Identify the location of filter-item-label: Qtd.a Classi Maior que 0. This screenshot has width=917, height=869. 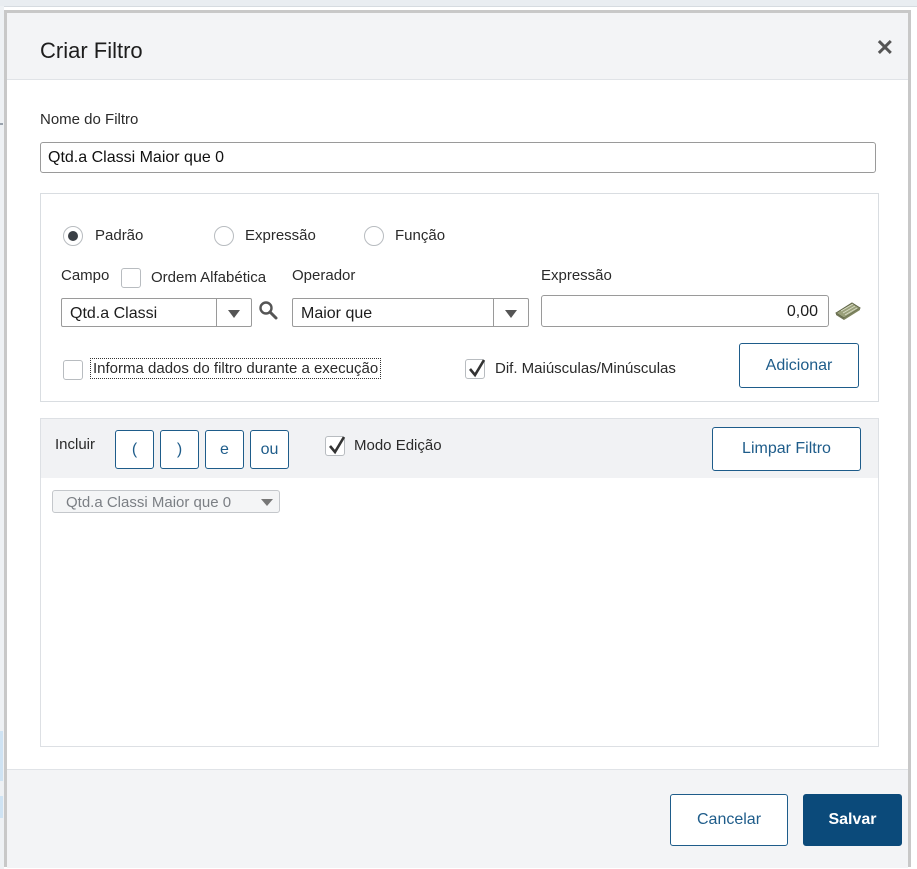
(149, 502).